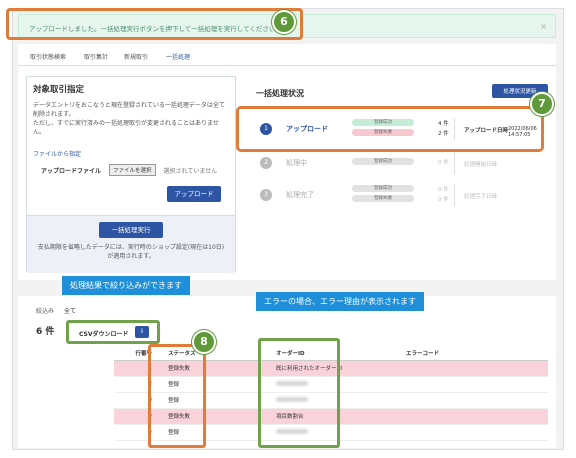  What do you see at coordinates (542, 104) in the screenshot?
I see `badge-7: 7` at bounding box center [542, 104].